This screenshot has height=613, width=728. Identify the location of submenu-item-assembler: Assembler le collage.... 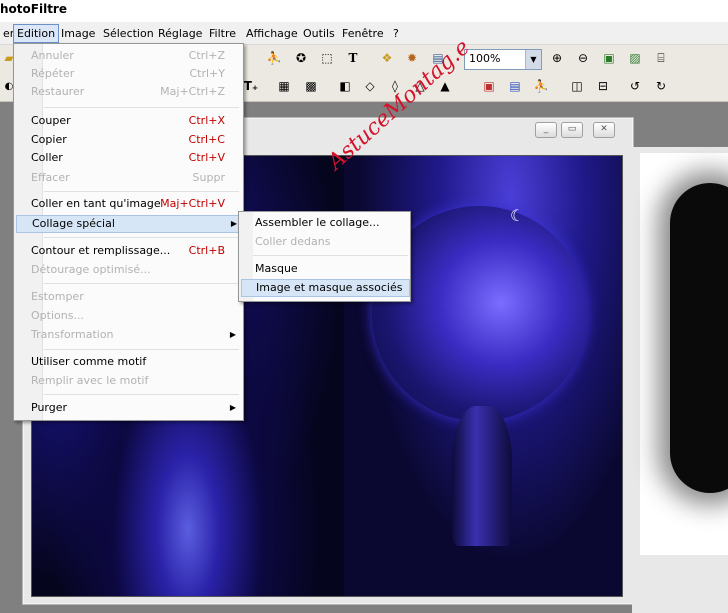
(324, 223).